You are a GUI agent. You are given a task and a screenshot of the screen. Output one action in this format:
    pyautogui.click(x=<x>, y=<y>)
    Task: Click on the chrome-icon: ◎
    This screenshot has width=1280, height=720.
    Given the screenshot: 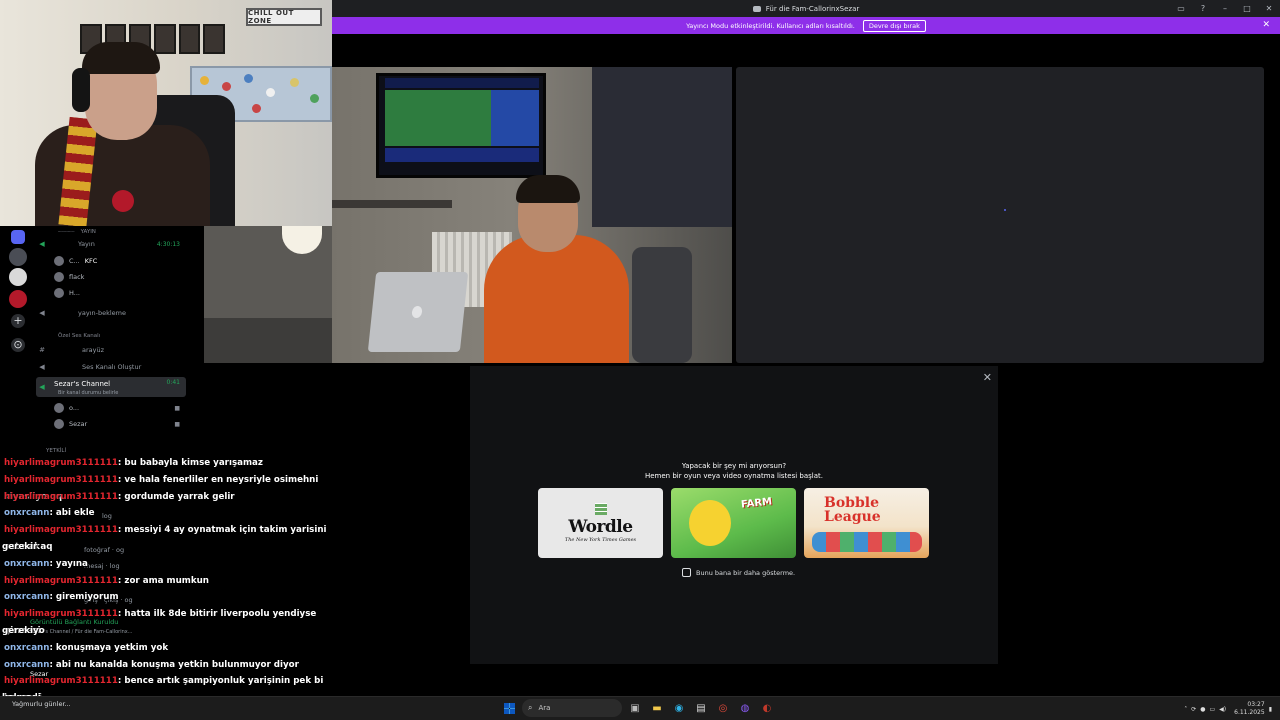 What is the action you would take?
    pyautogui.click(x=723, y=708)
    